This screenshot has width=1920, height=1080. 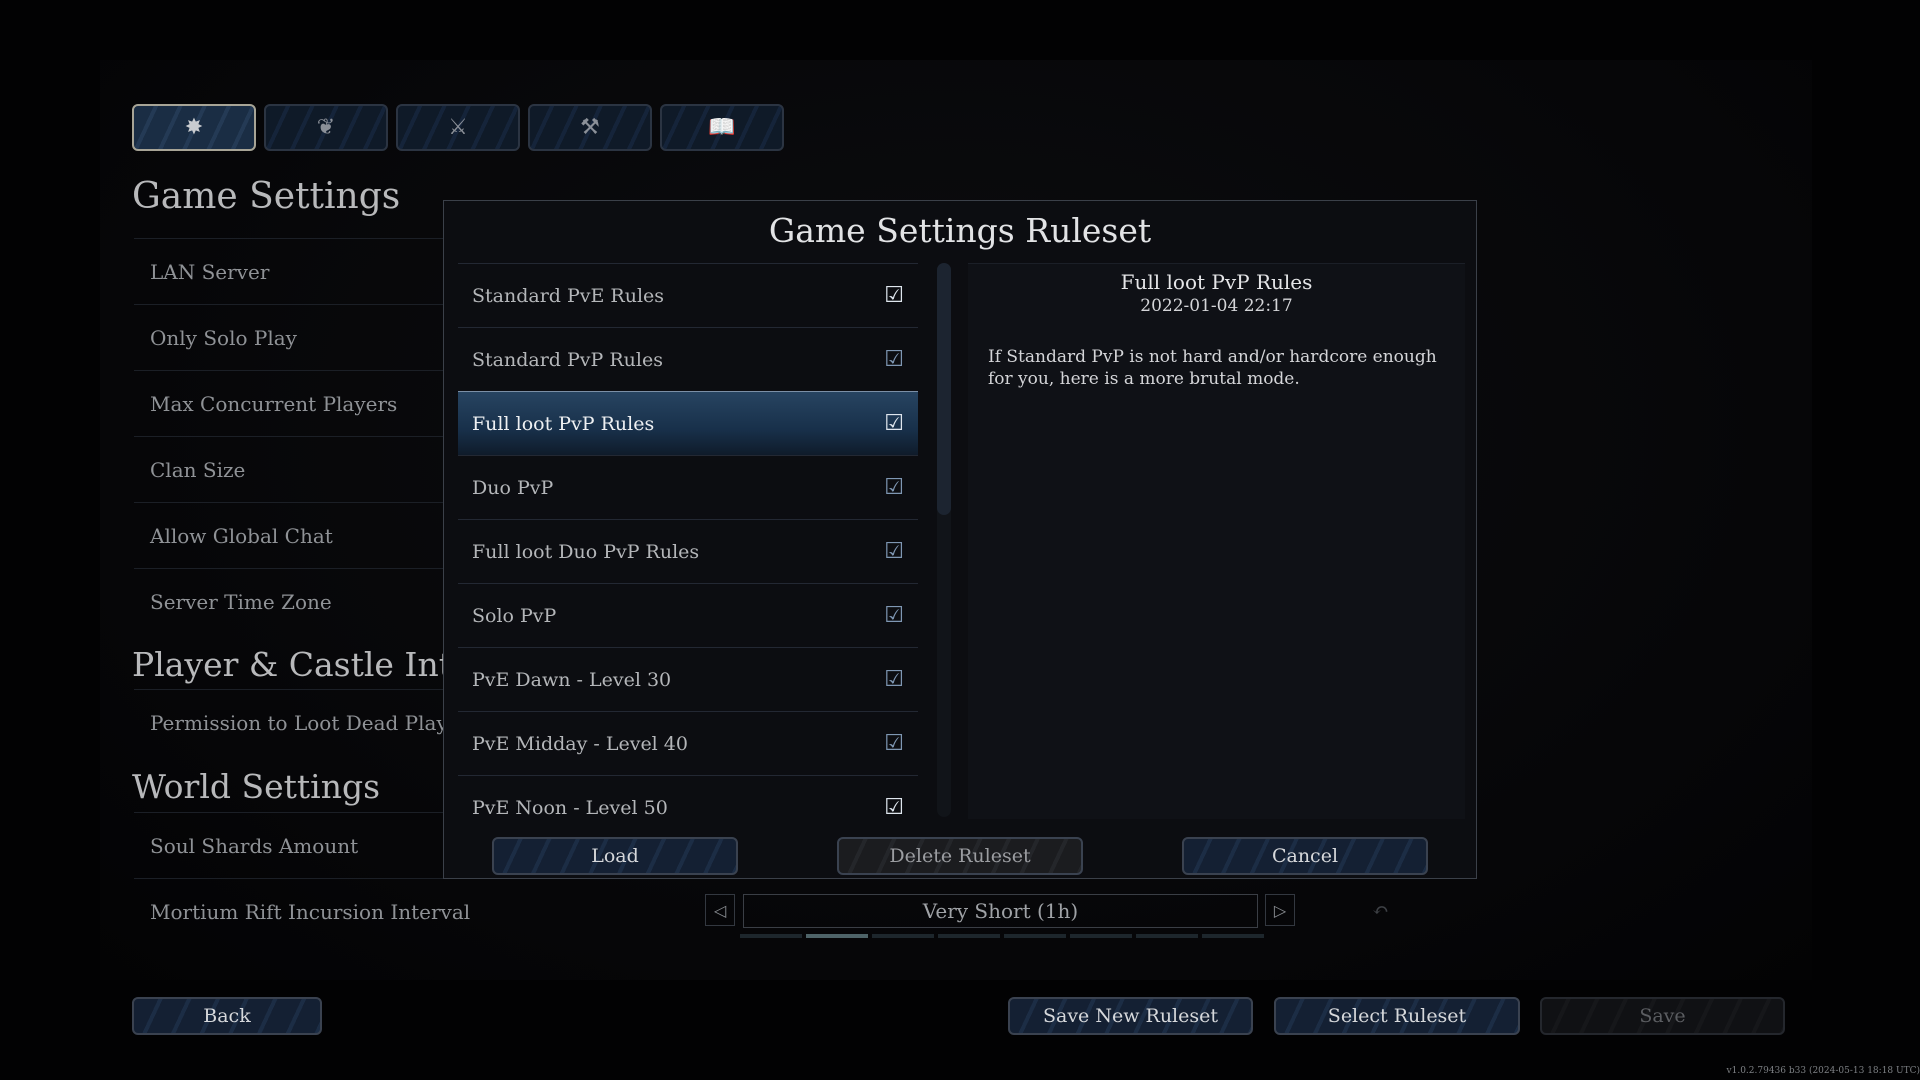 I want to click on setting-label: Server Time Zone, so click(x=241, y=601).